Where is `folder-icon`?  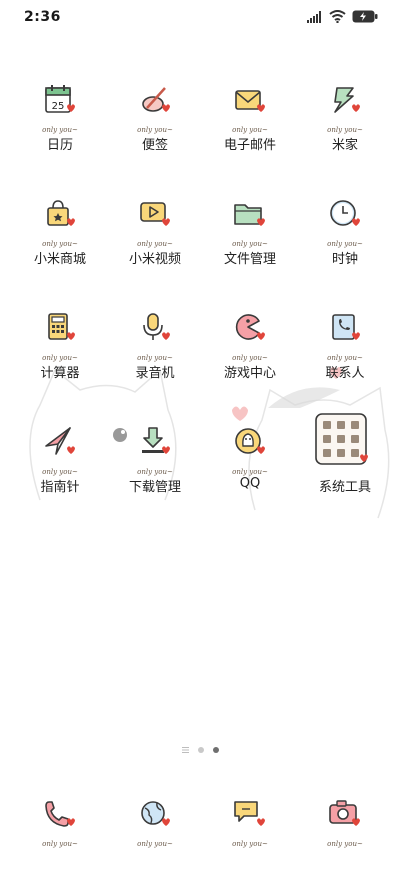 folder-icon is located at coordinates (249, 215).